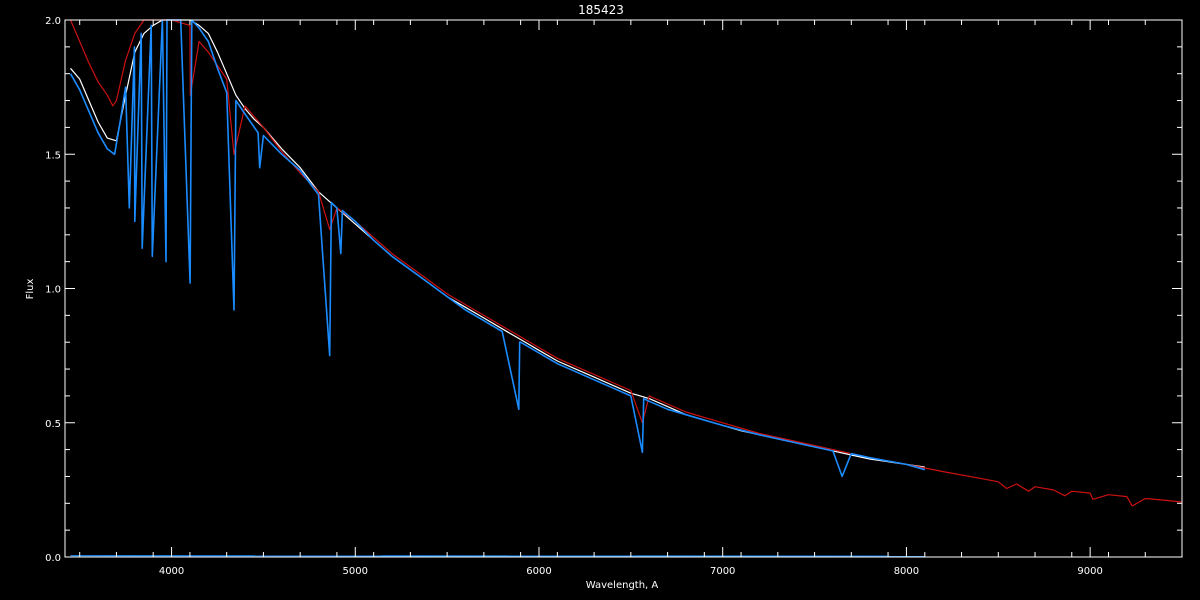 This screenshot has width=1200, height=600. Describe the element at coordinates (622, 585) in the screenshot. I see `x-axis-label: Wavelength, A` at that location.